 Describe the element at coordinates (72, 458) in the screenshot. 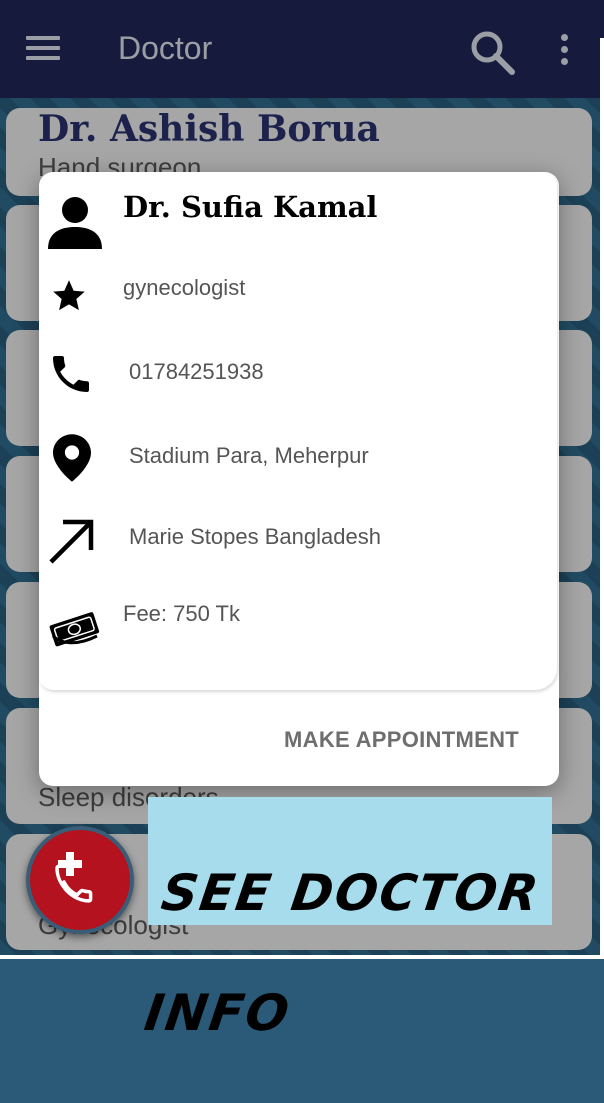

I see `location-pin-icon` at that location.